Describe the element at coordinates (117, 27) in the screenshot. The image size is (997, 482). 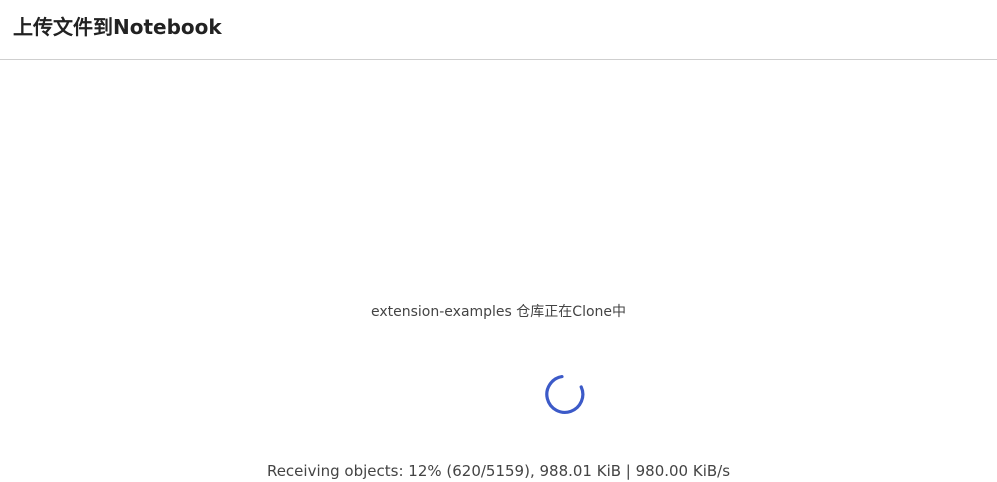
I see `dialog-title: 上传文件到Notebook` at that location.